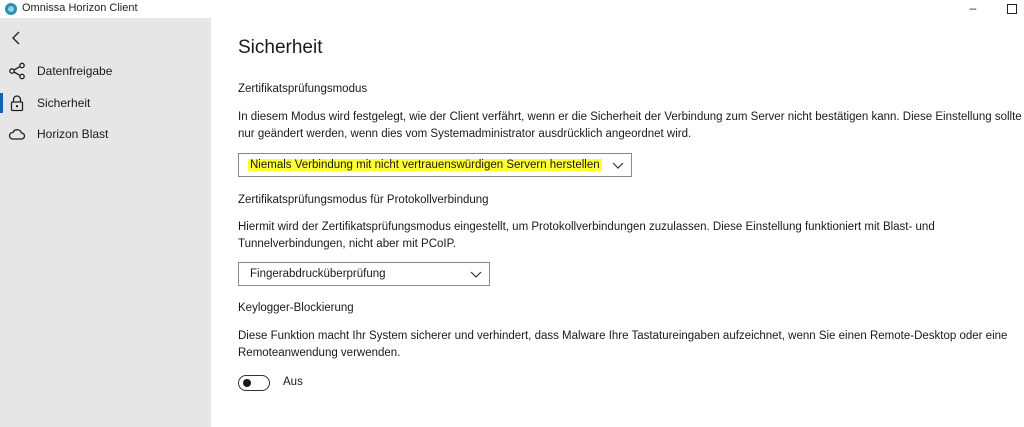 Image resolution: width=1024 pixels, height=427 pixels. What do you see at coordinates (1012, 9) in the screenshot?
I see `maximize-button` at bounding box center [1012, 9].